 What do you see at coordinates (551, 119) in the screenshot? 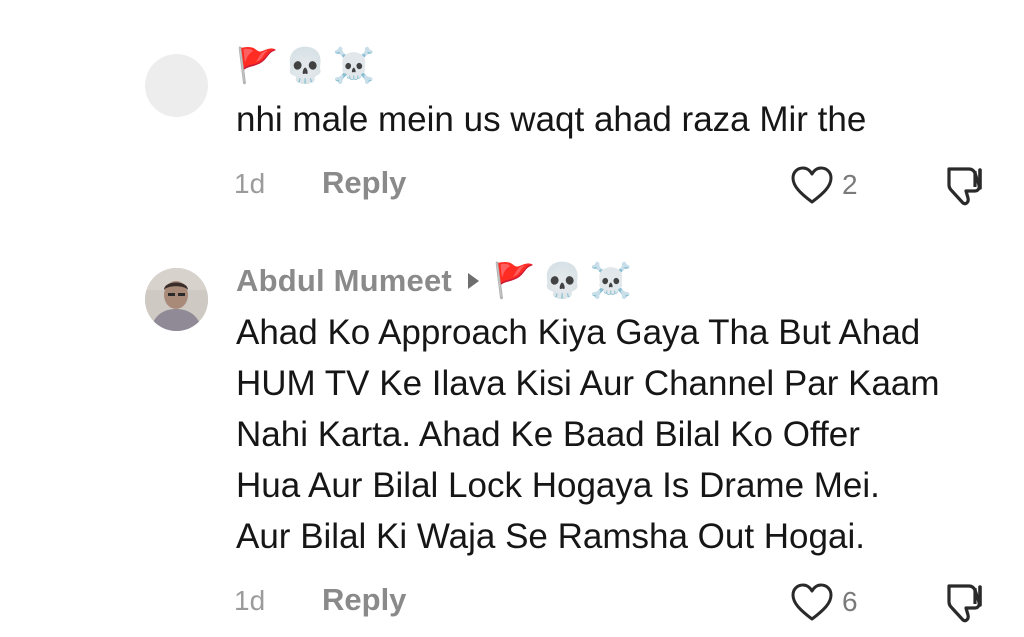
I see `comment-text: nhi male mein us waqt ahad raza Mir the` at bounding box center [551, 119].